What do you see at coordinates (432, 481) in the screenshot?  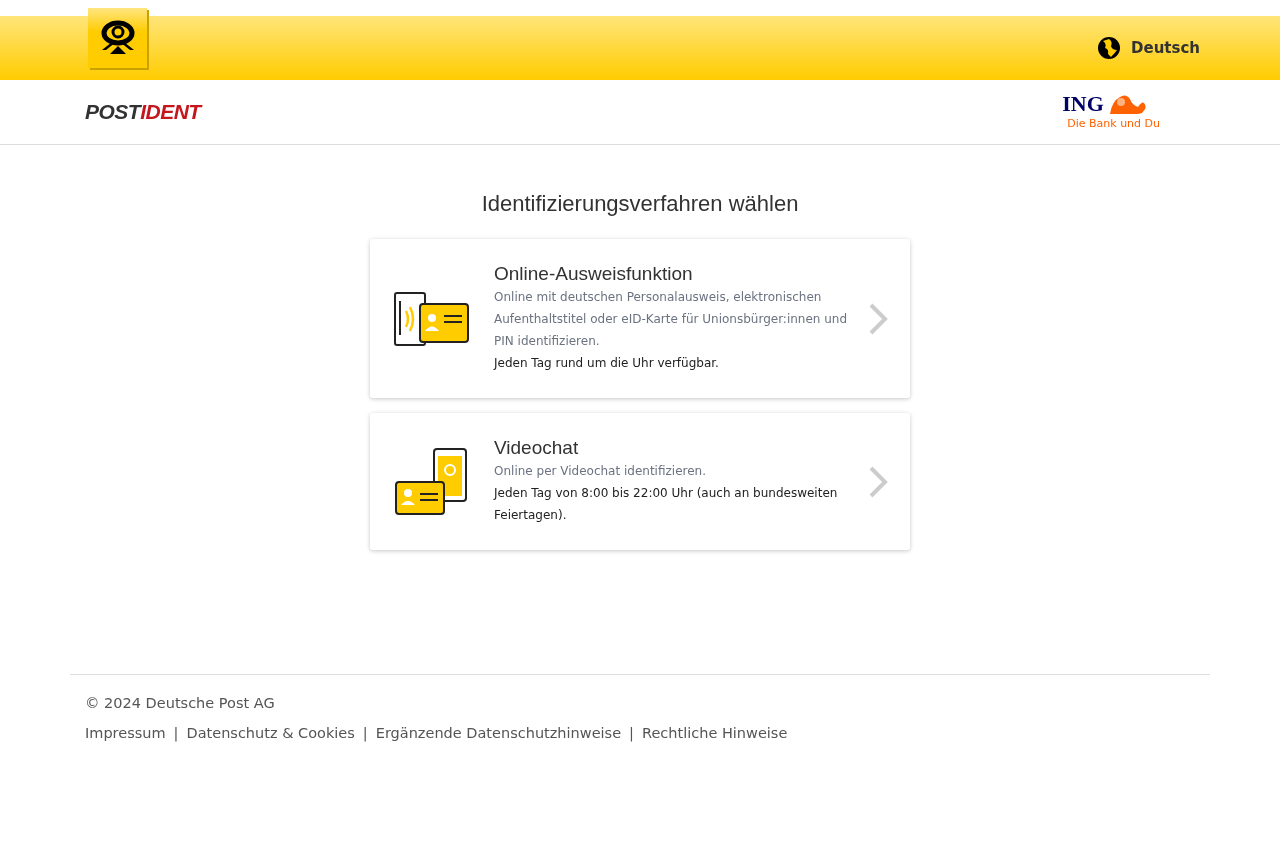 I see `phone-id-card-icon` at bounding box center [432, 481].